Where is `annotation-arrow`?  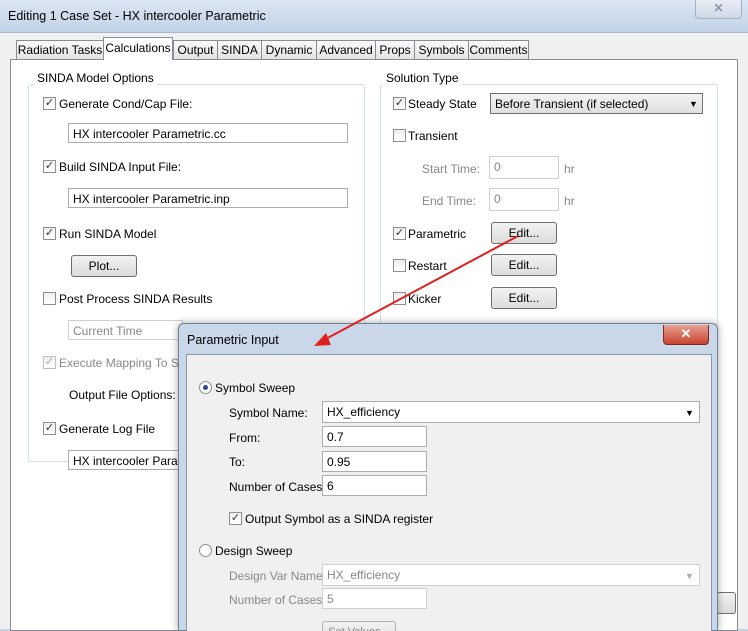 annotation-arrow is located at coordinates (416, 290).